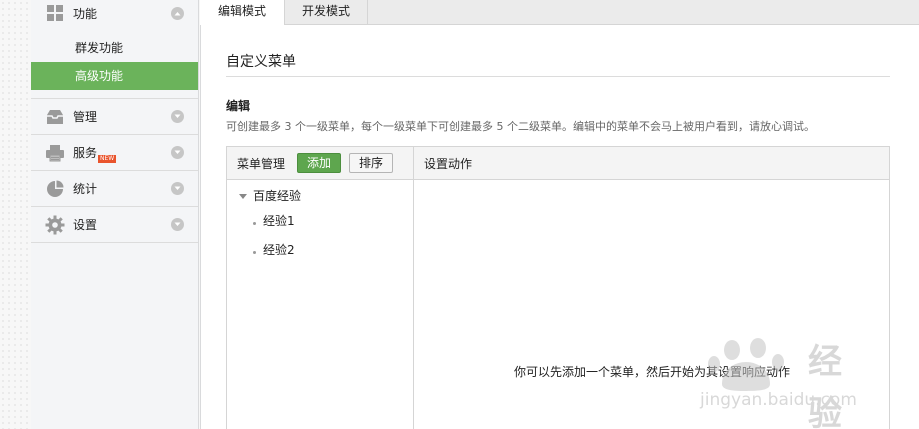 This screenshot has height=429, width=919. Describe the element at coordinates (746, 364) in the screenshot. I see `paw-logo-icon` at that location.